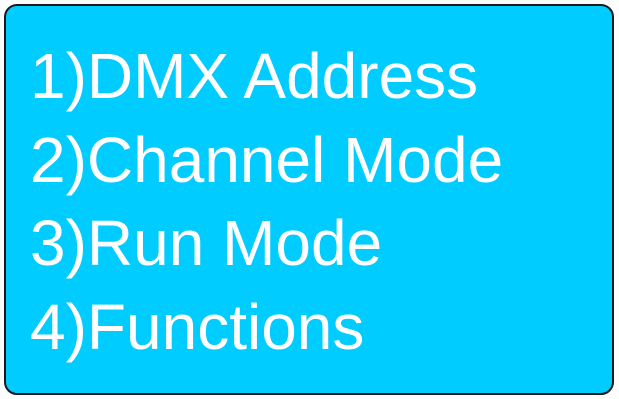 This screenshot has width=619, height=399. What do you see at coordinates (206, 243) in the screenshot?
I see `menu-item-run-mode: 3)Run Mode` at bounding box center [206, 243].